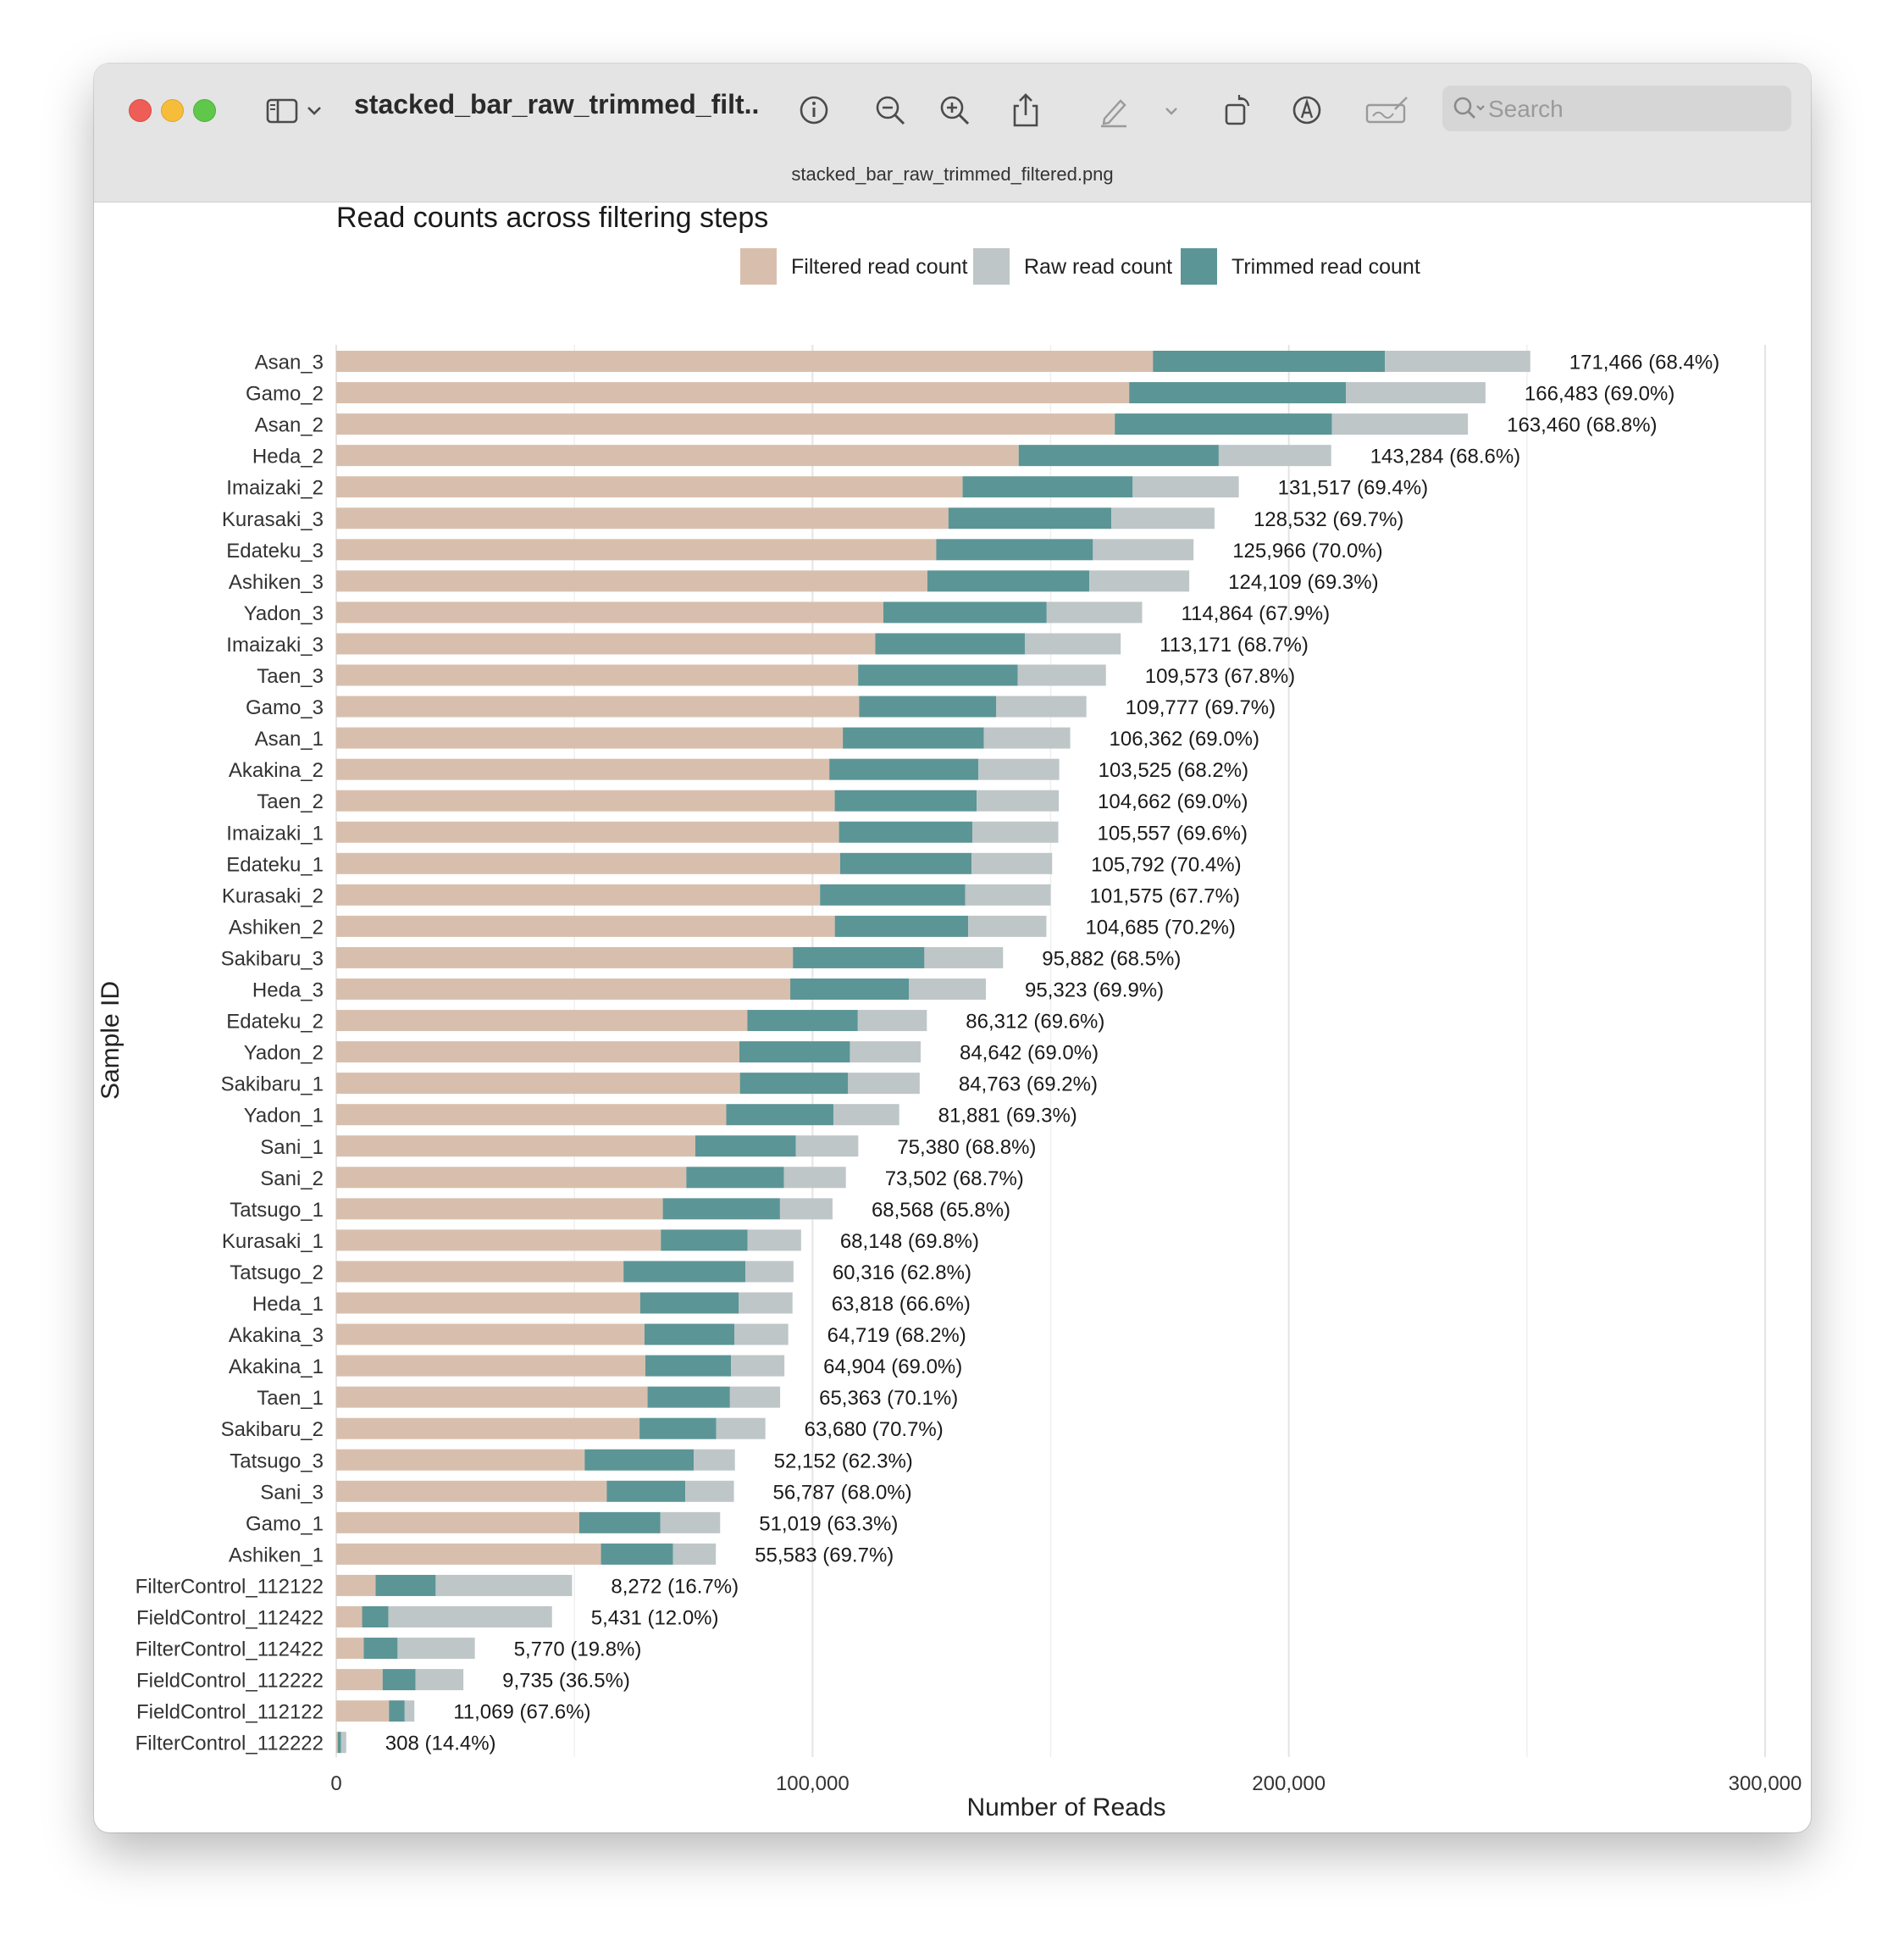  What do you see at coordinates (874, 1429) in the screenshot?
I see `bar-value-label: 63,680 (70.7%)` at bounding box center [874, 1429].